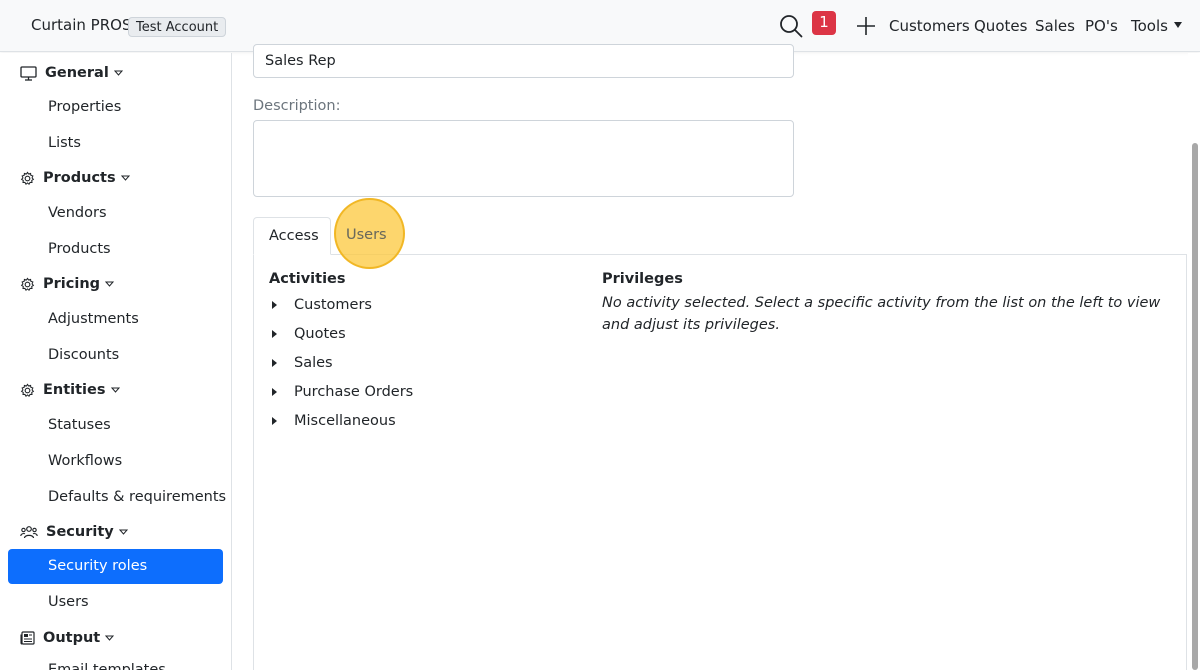 The image size is (1200, 670). What do you see at coordinates (79, 249) in the screenshot?
I see `sidebar-item-products: Products` at bounding box center [79, 249].